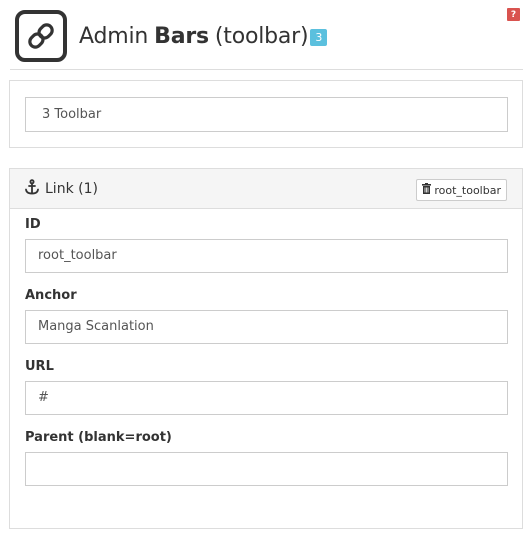  What do you see at coordinates (181, 36) in the screenshot?
I see `title-bold: Bars` at bounding box center [181, 36].